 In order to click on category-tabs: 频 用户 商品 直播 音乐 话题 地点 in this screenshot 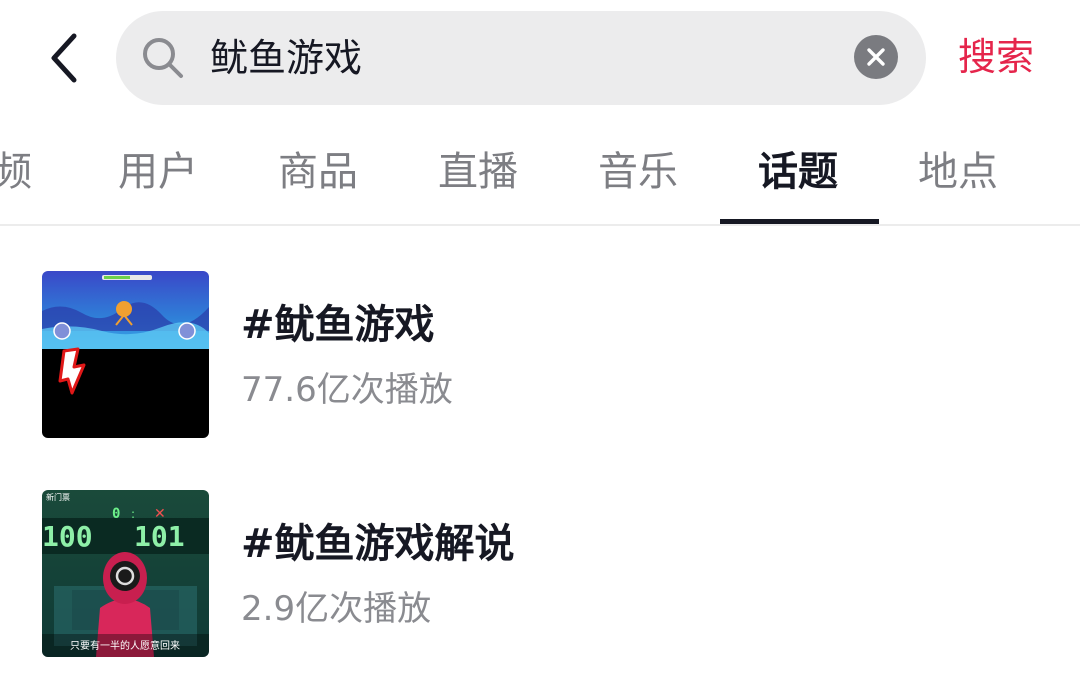, I will do `click(540, 182)`.